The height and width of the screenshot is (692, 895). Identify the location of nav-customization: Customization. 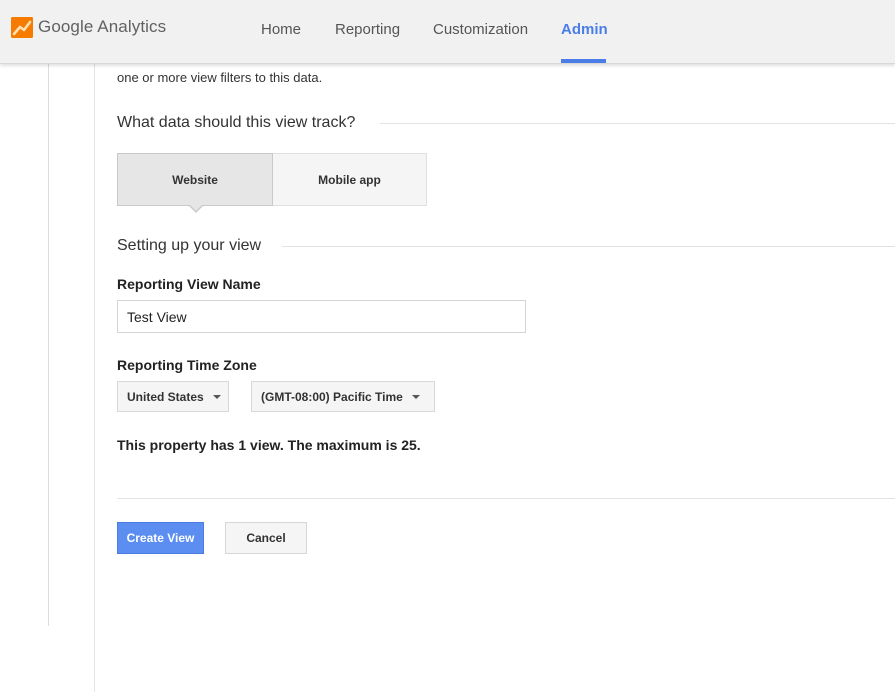
(480, 29).